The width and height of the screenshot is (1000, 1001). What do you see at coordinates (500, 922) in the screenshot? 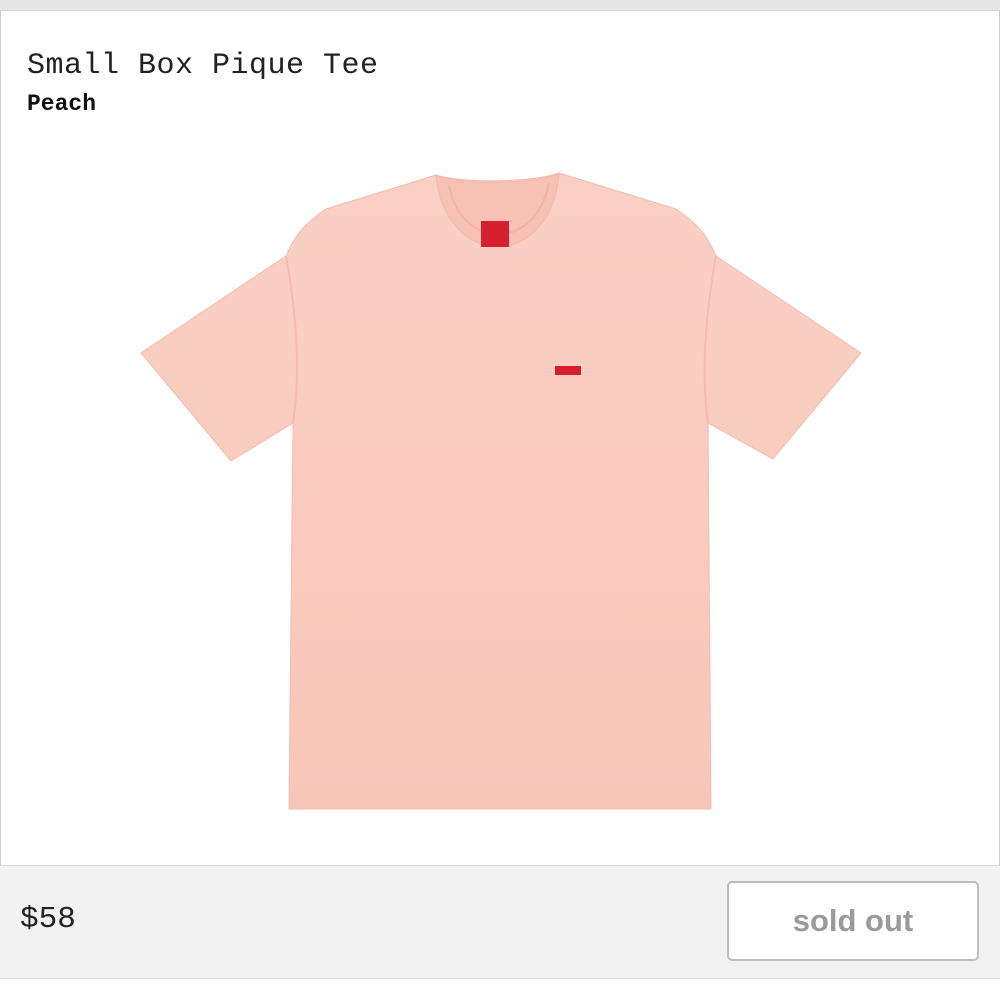
I see `purchase-footer: $58 sold out` at bounding box center [500, 922].